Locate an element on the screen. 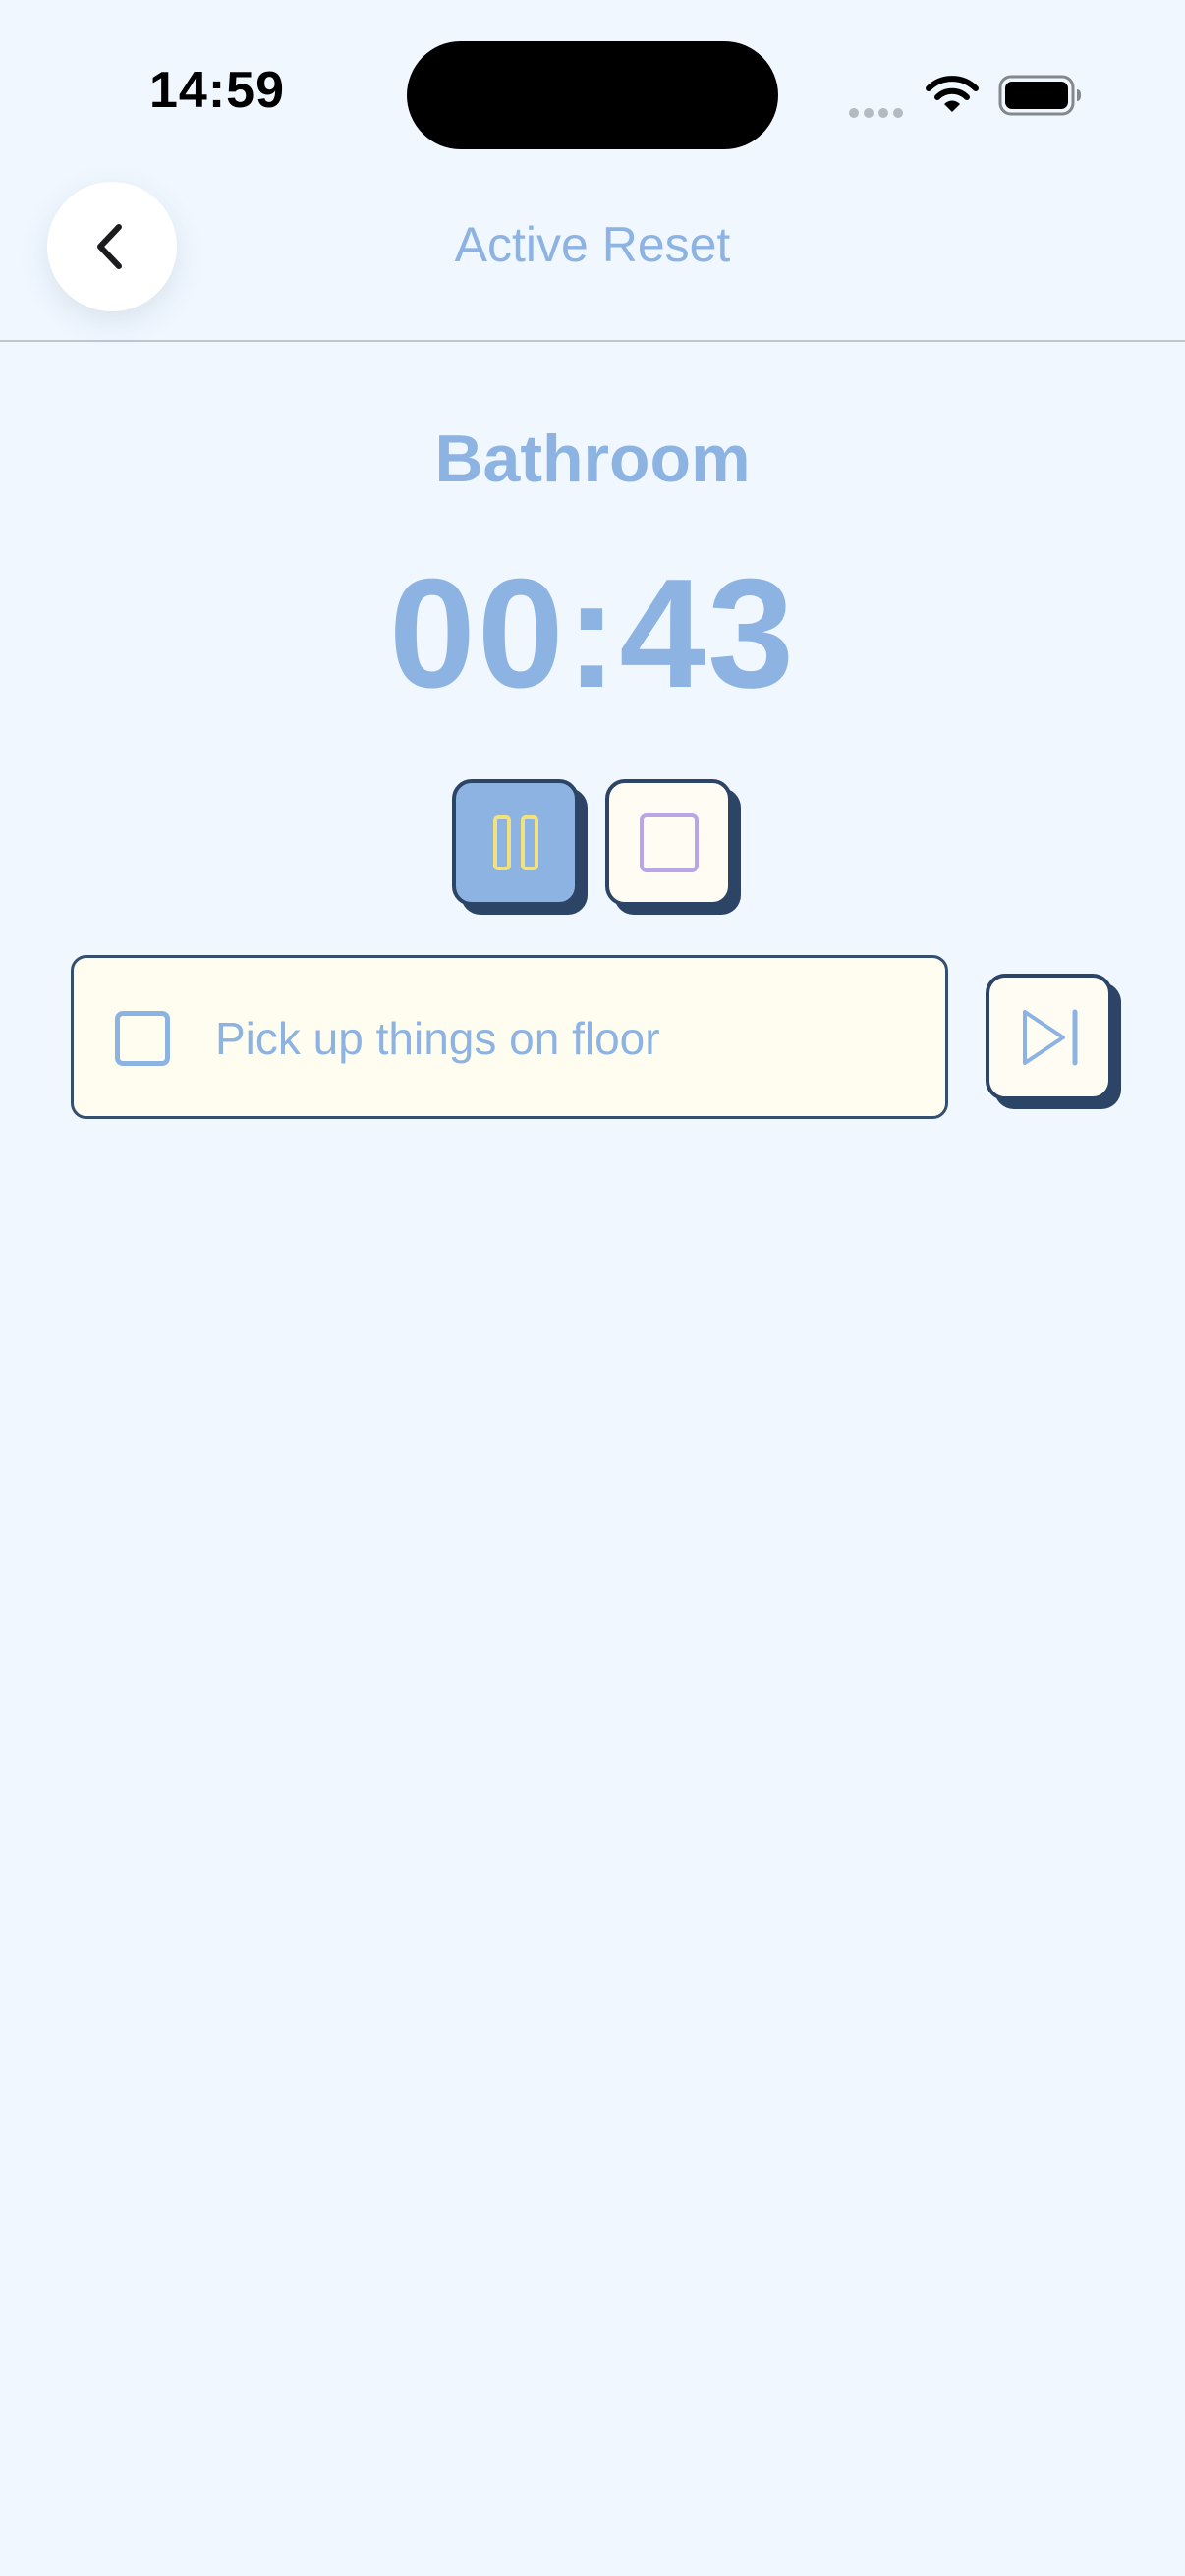  room-title: Bathroom is located at coordinates (592, 458).